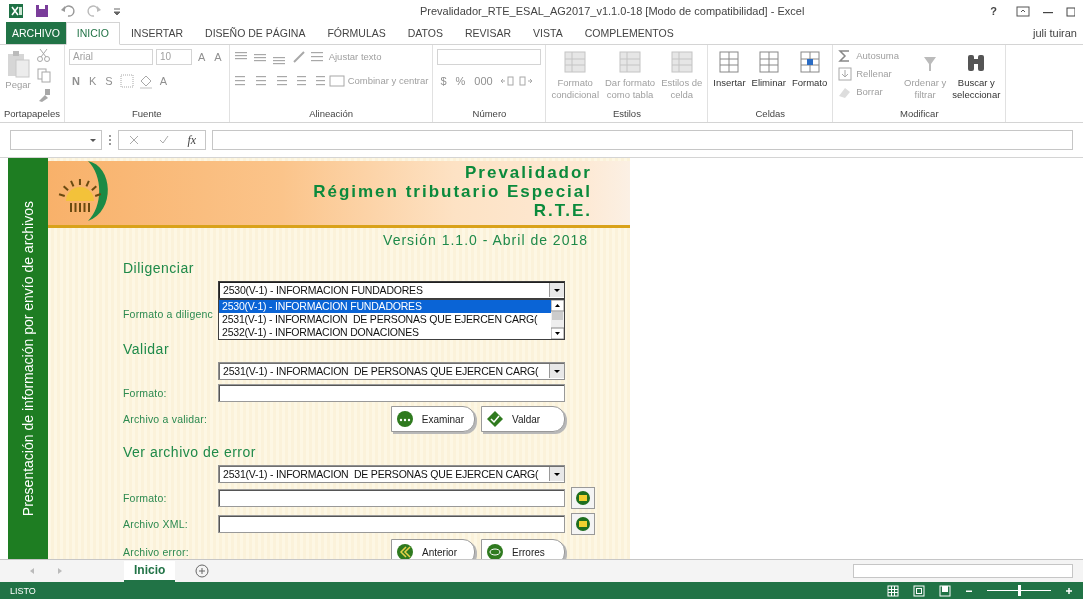 The width and height of the screenshot is (1083, 599). I want to click on side-label: Presentación de información por envío de archivos, so click(28, 359).